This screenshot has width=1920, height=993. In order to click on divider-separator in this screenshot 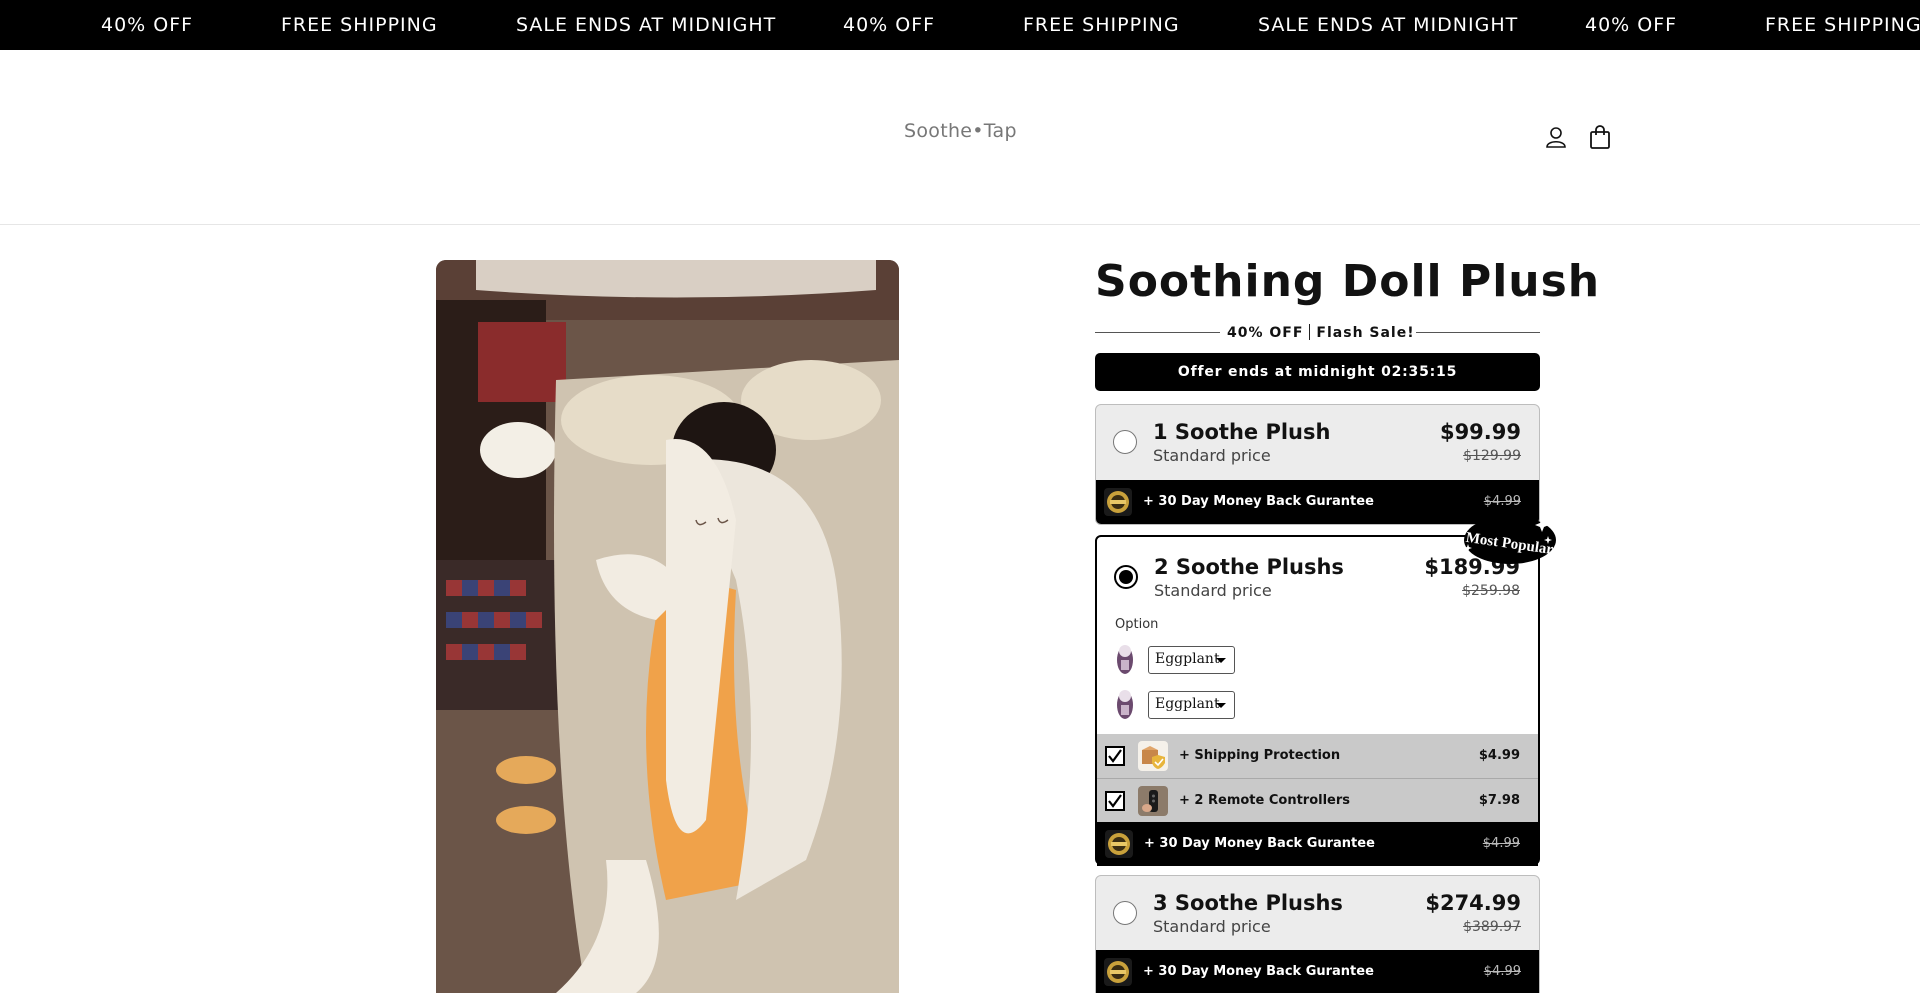, I will do `click(1310, 332)`.